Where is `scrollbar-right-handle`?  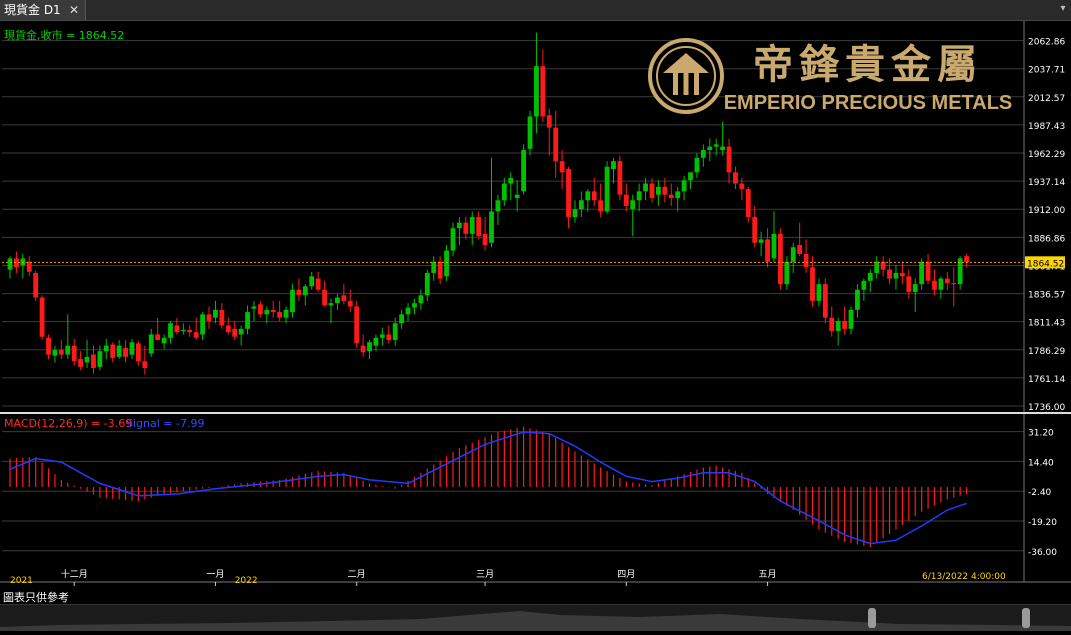
scrollbar-right-handle is located at coordinates (1026, 618).